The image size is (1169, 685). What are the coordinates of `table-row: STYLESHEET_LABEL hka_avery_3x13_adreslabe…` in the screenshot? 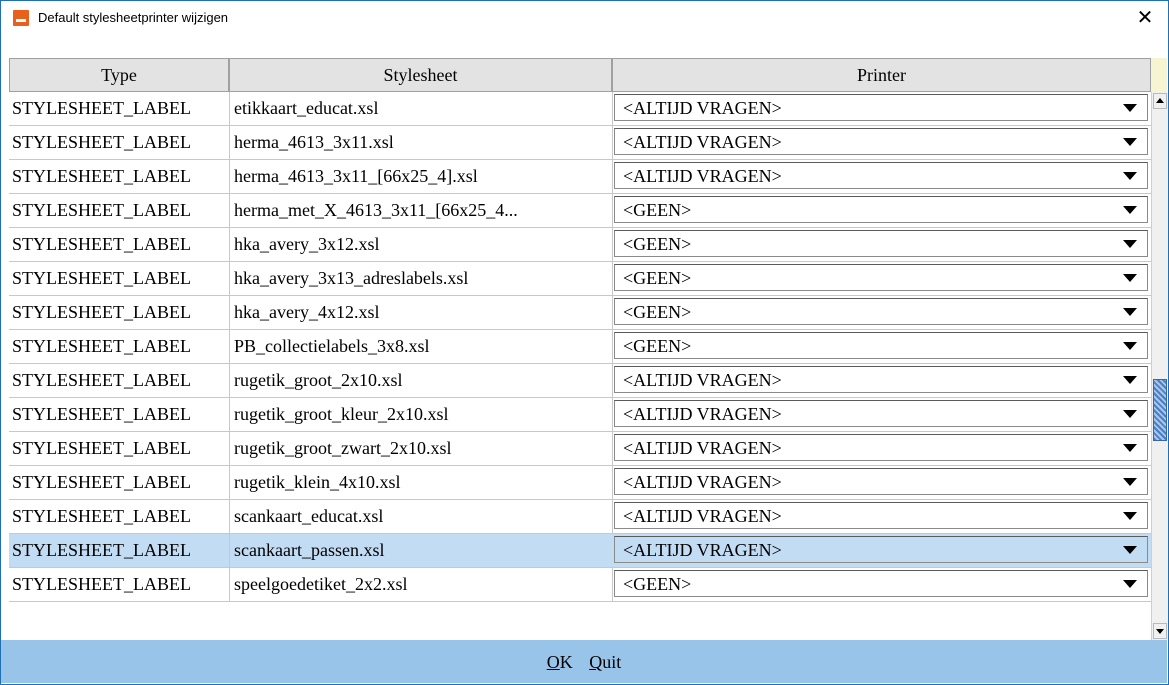 It's located at (580, 279).